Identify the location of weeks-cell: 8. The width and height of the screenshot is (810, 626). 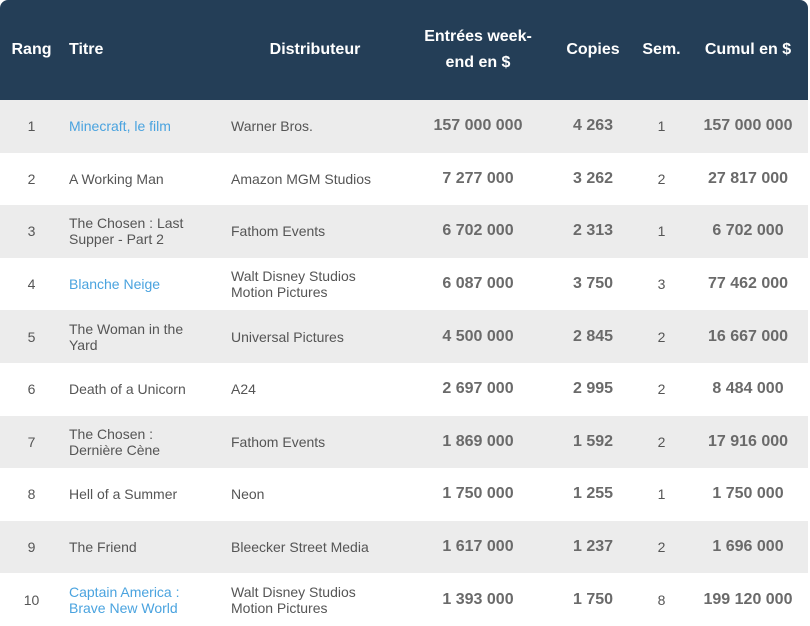
(661, 599).